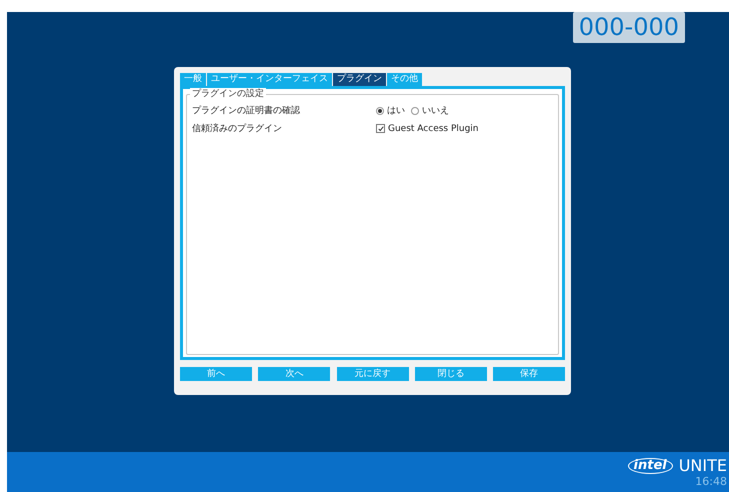  Describe the element at coordinates (359, 79) in the screenshot. I see `tab: プラグイン` at that location.